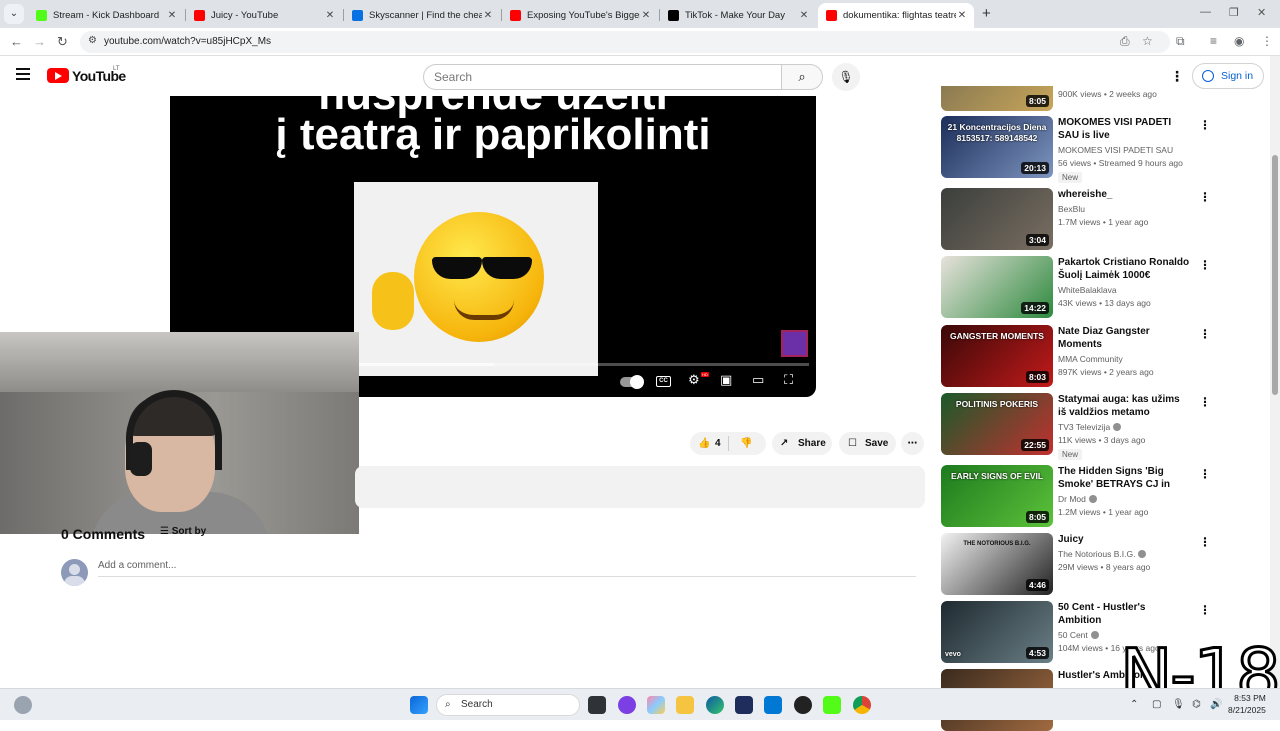 This screenshot has width=1280, height=731. I want to click on extensions-icon: ⧉, so click(1180, 41).